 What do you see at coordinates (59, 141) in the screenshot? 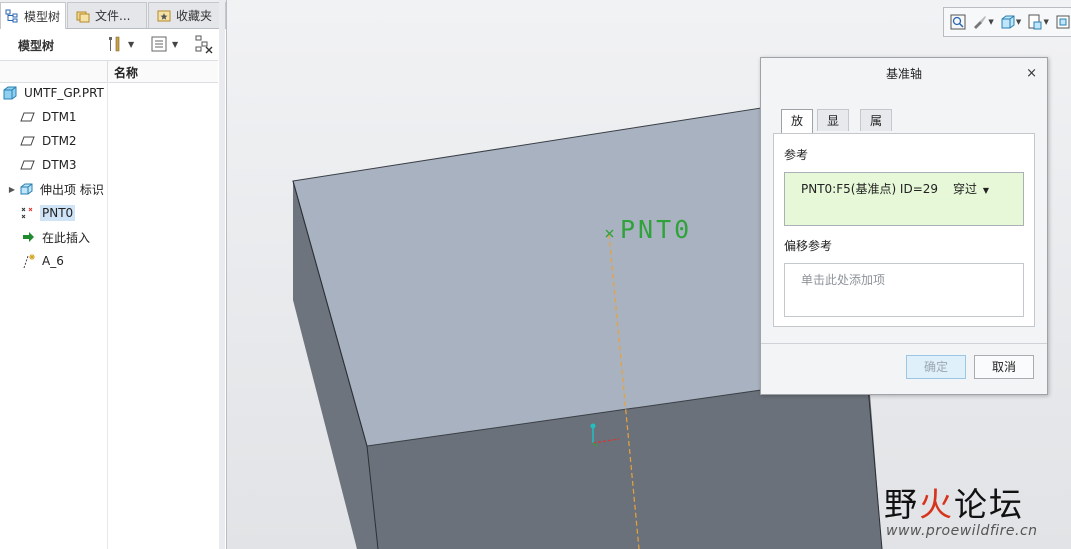
I see `tree-item-label: DTM2` at bounding box center [59, 141].